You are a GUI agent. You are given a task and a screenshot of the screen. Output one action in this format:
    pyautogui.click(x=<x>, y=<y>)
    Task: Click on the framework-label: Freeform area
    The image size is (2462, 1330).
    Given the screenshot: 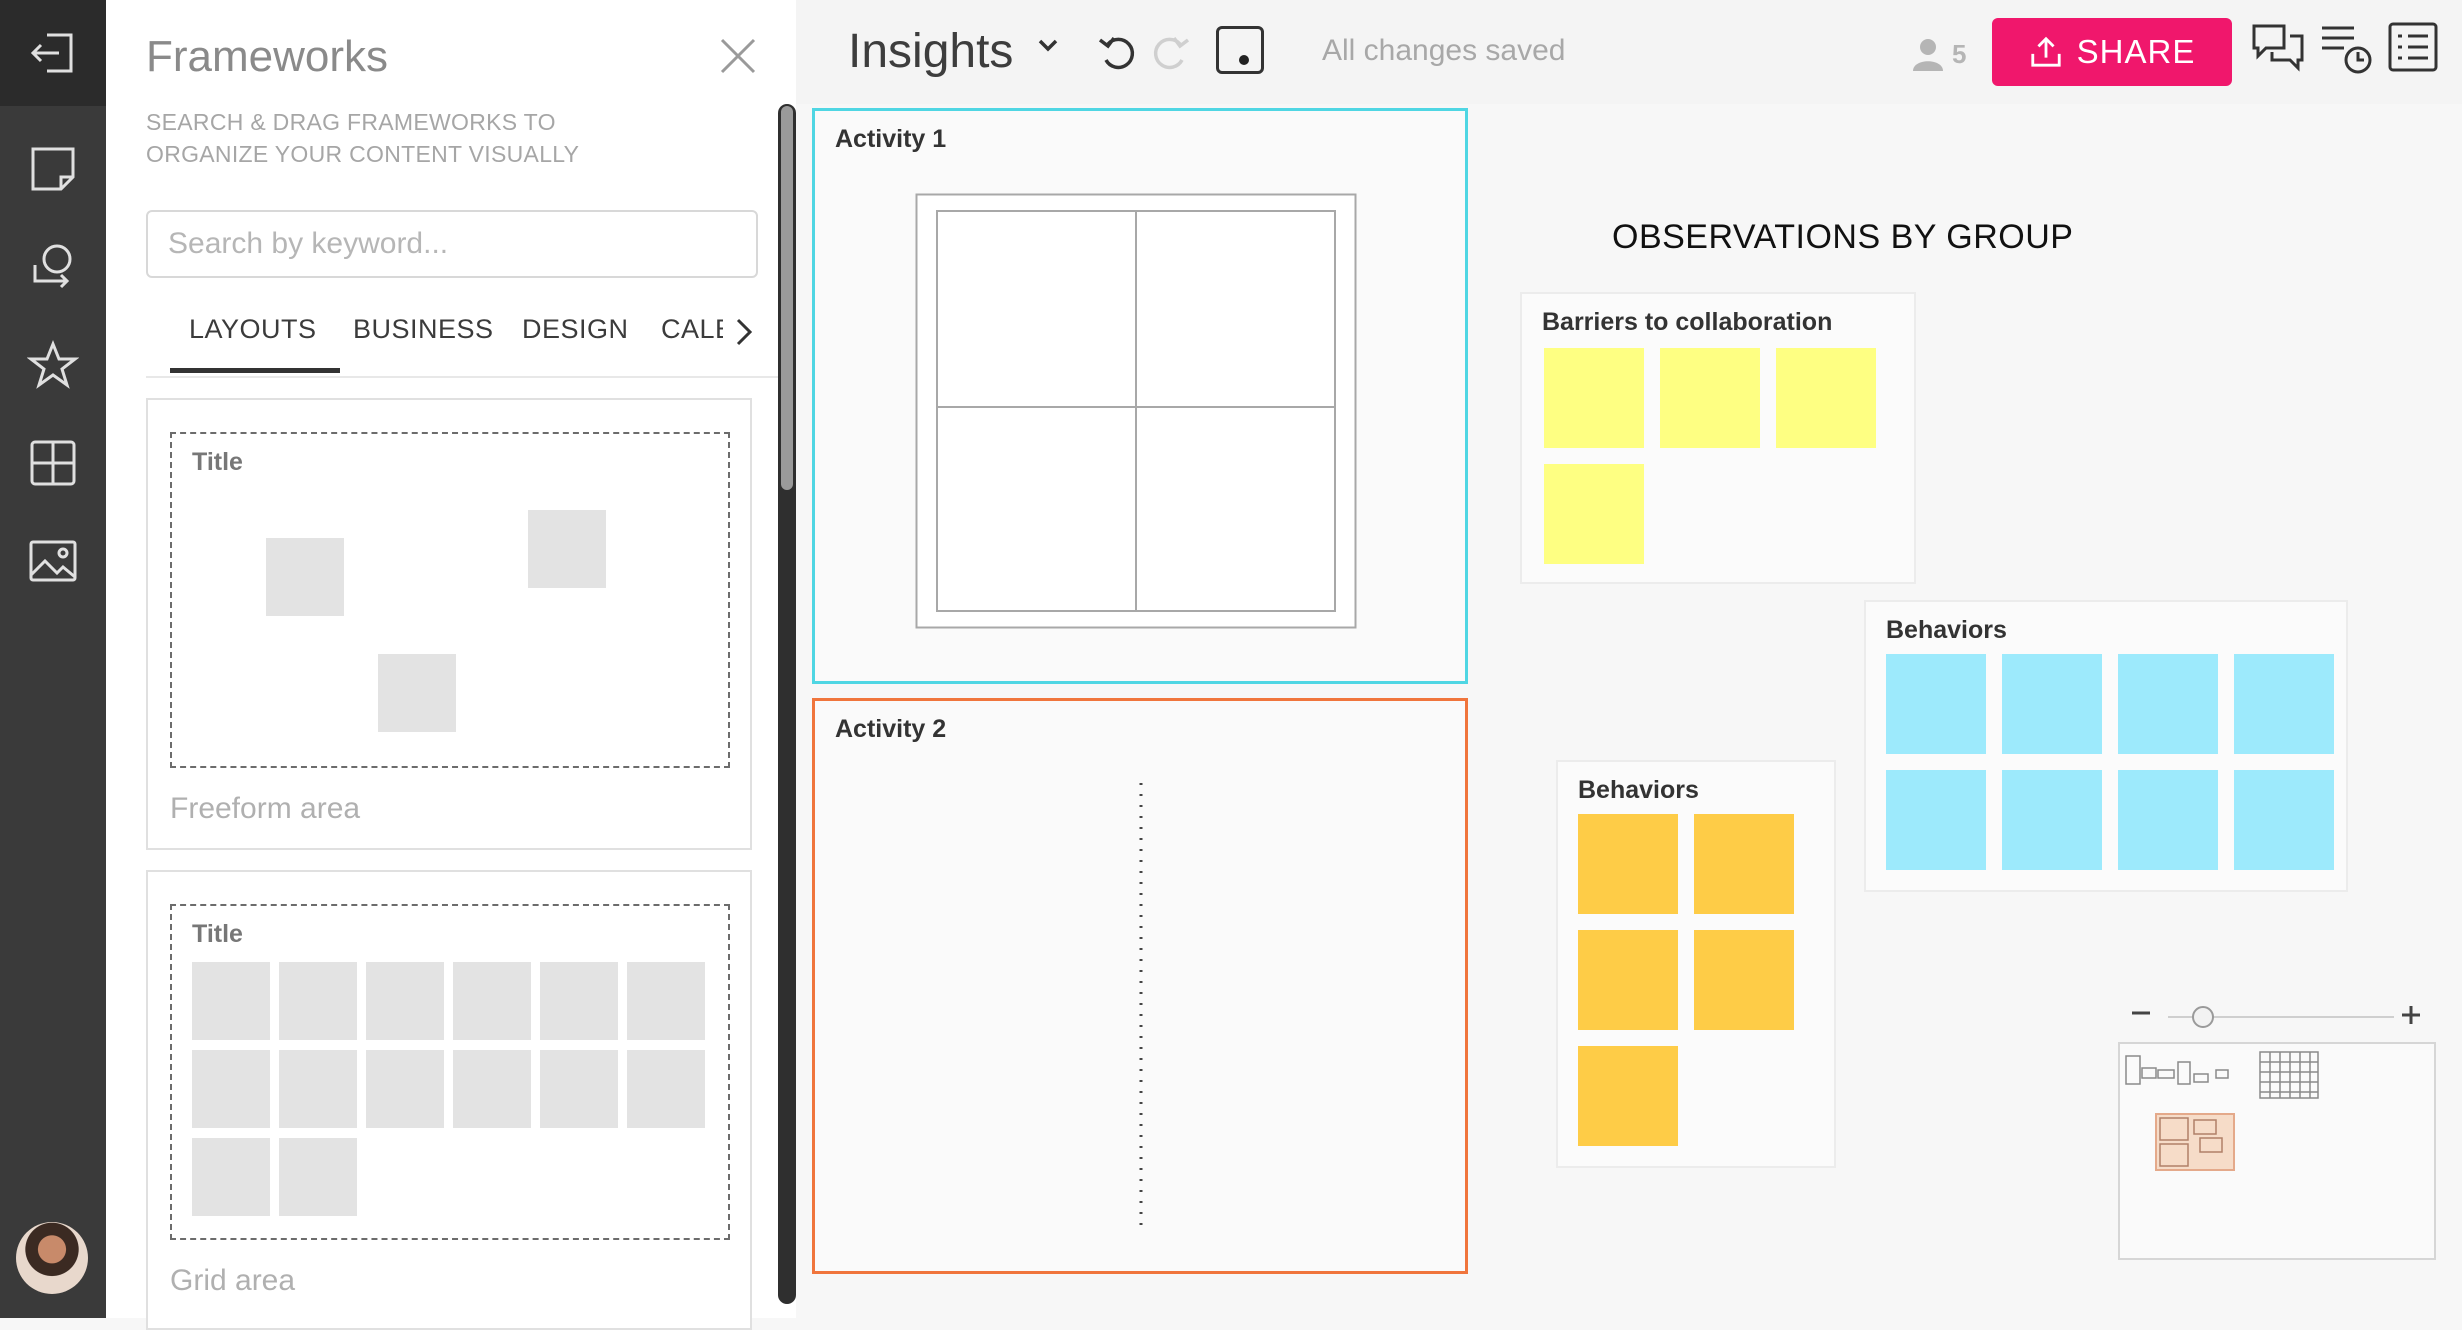 What is the action you would take?
    pyautogui.click(x=265, y=808)
    